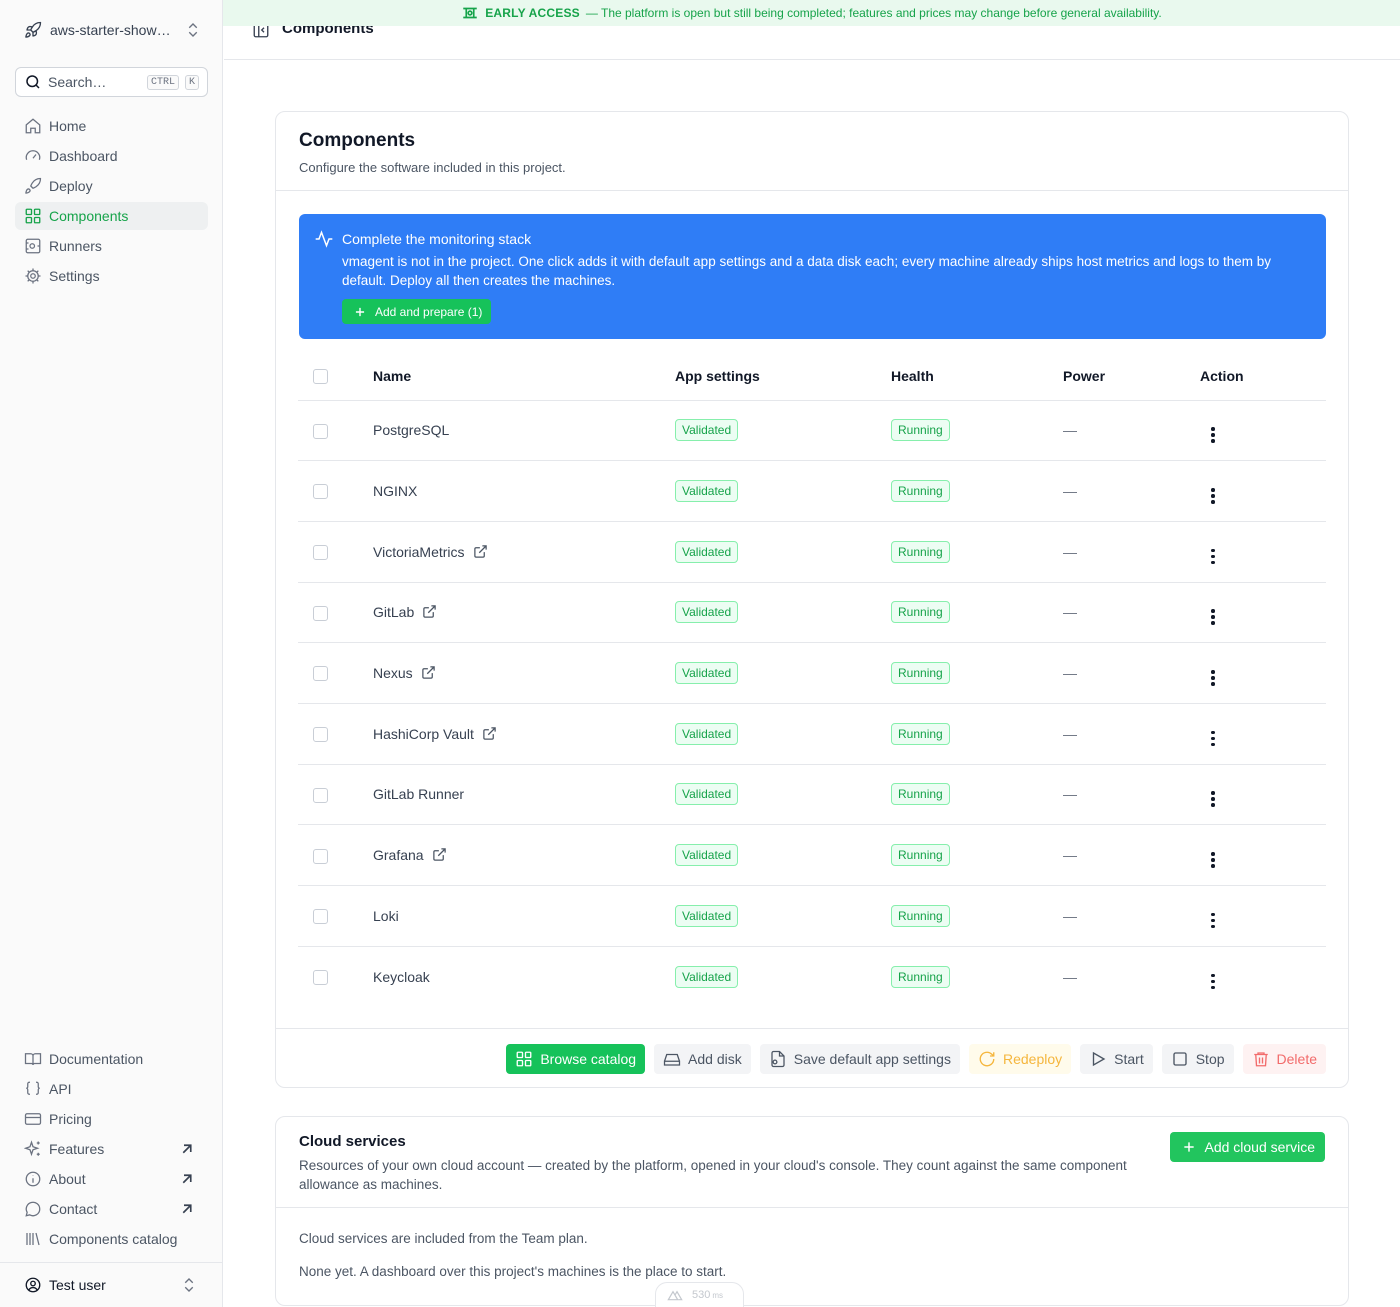  What do you see at coordinates (111, 1179) in the screenshot?
I see `sidebar-item-about: About` at bounding box center [111, 1179].